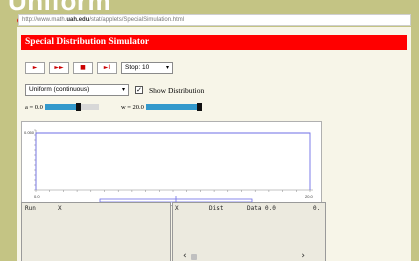 The height and width of the screenshot is (261, 419). Describe the element at coordinates (173, 107) in the screenshot. I see `w-slider` at that location.